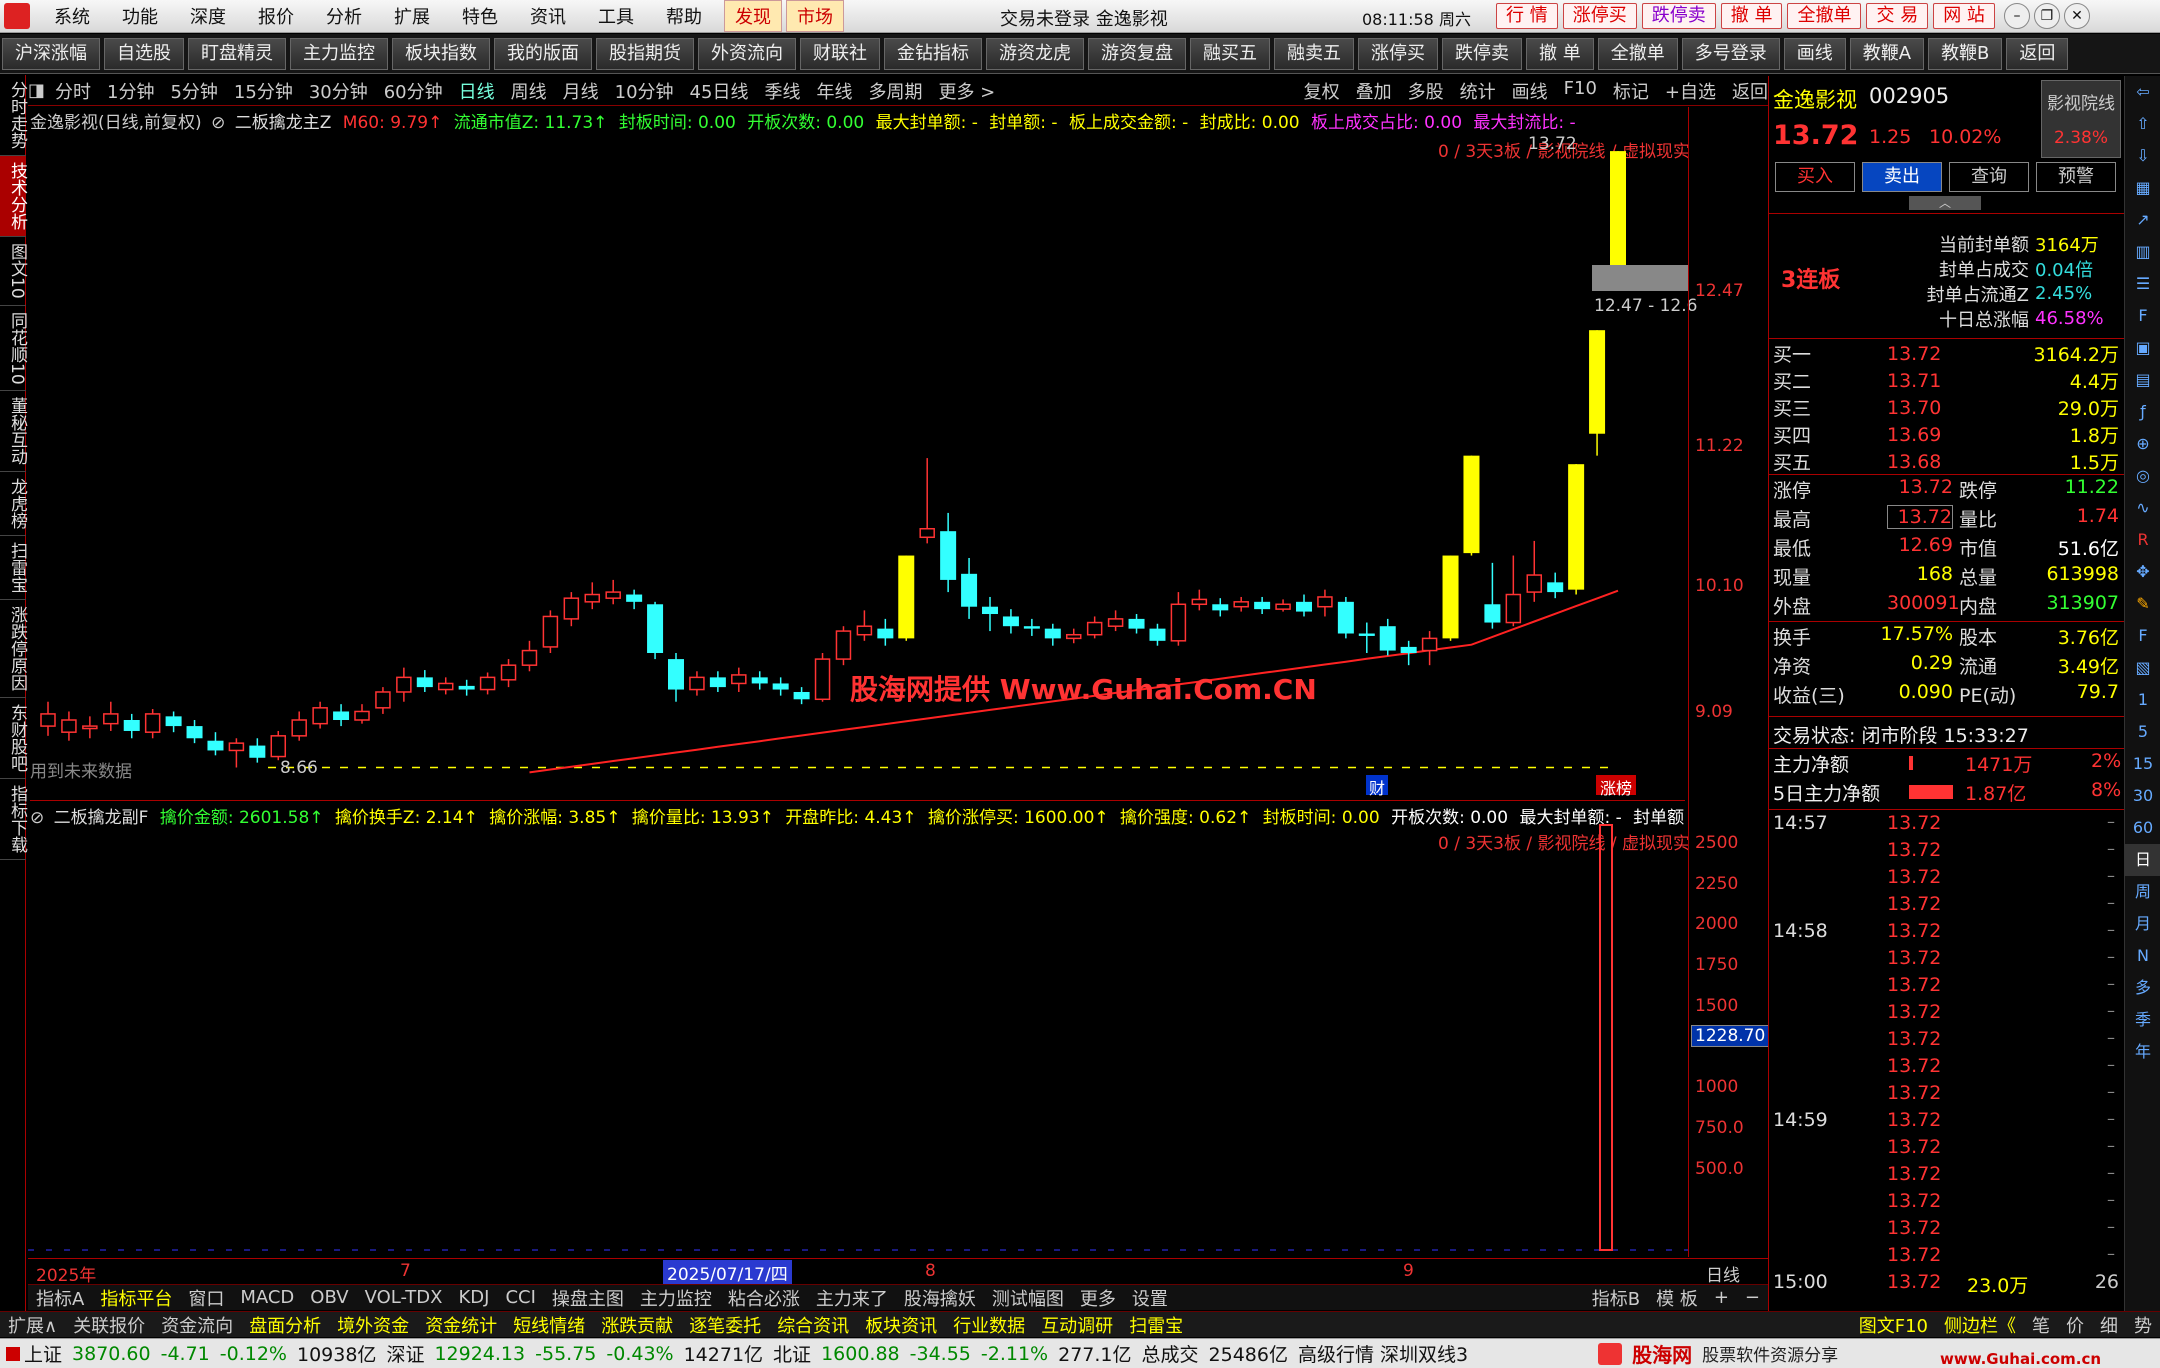  What do you see at coordinates (2142, 700) in the screenshot?
I see `side-period-0: 1` at bounding box center [2142, 700].